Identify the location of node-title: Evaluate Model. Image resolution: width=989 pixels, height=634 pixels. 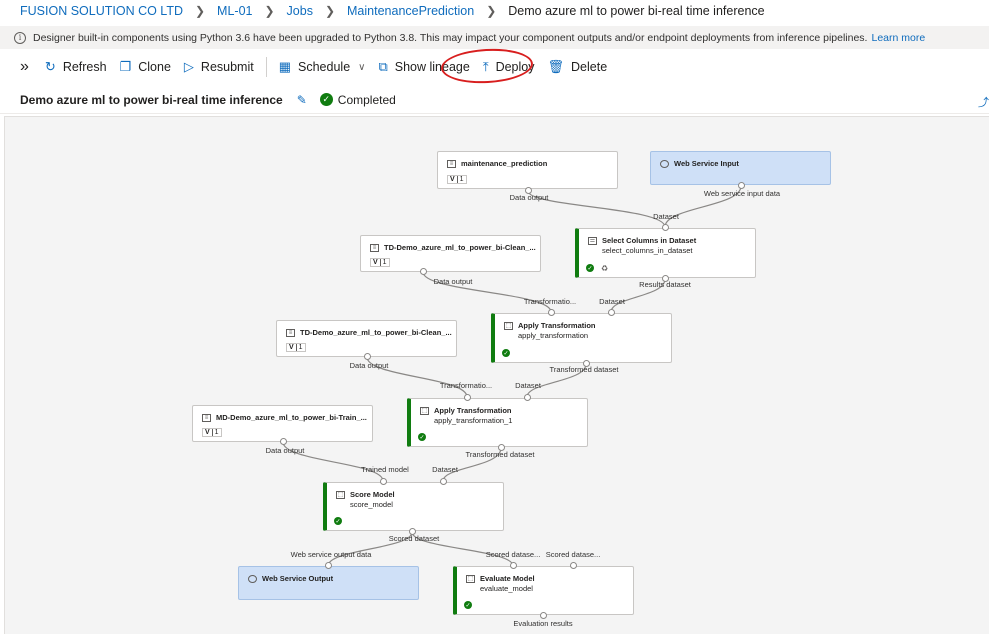
(507, 578).